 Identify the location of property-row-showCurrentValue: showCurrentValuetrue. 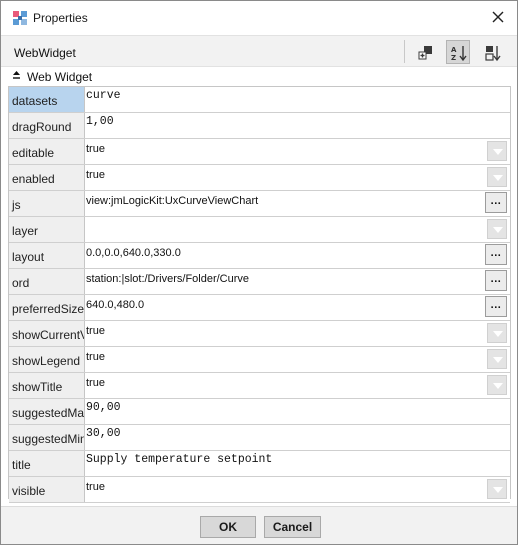
(259, 334).